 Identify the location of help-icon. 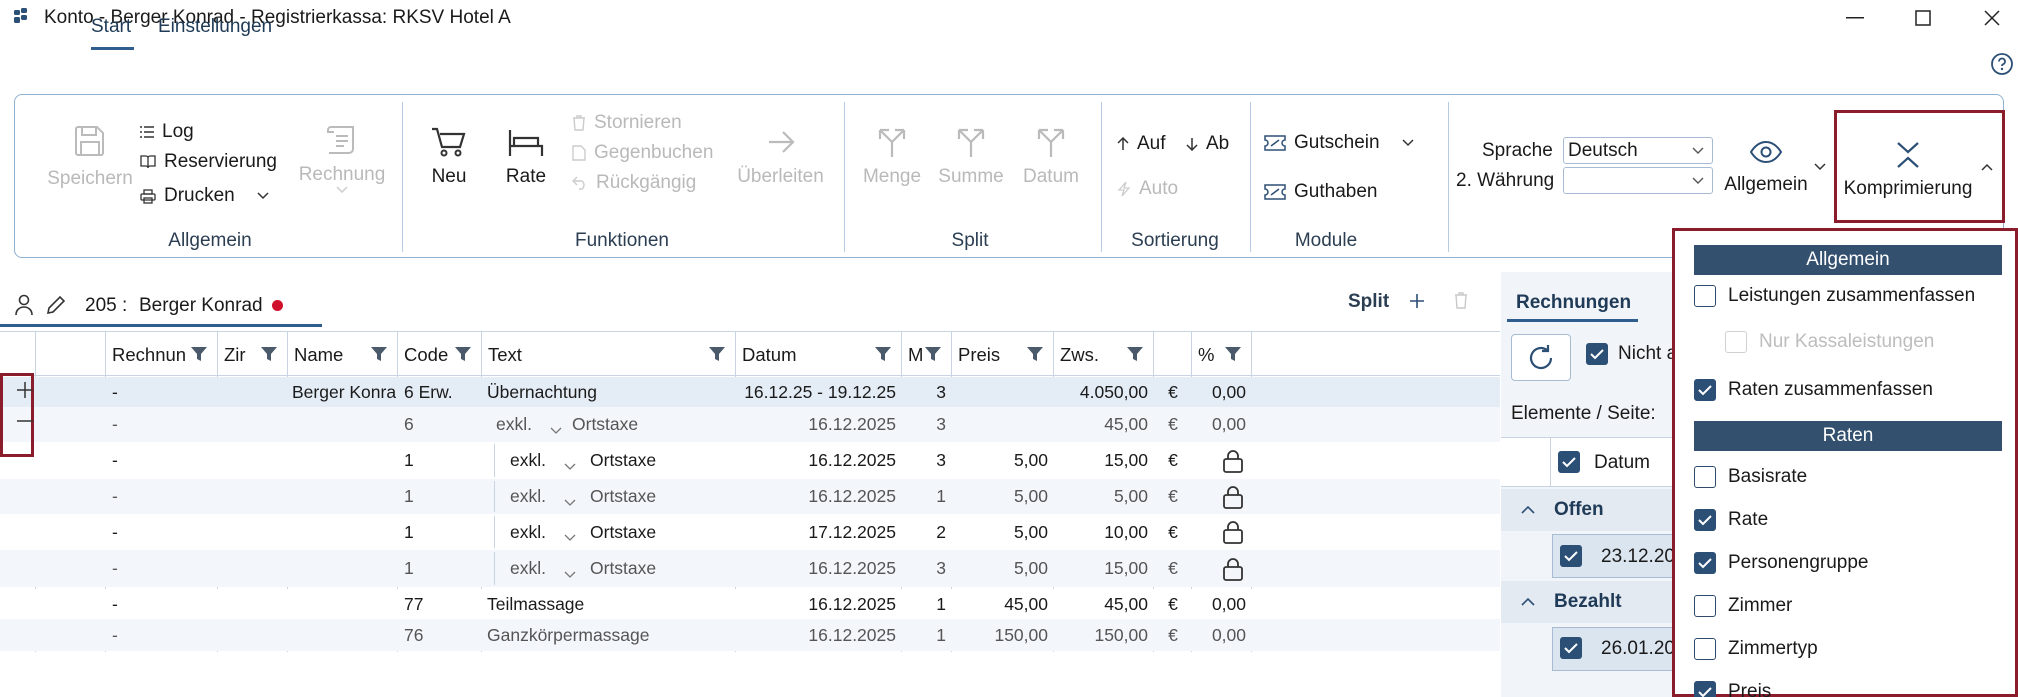
(2002, 64).